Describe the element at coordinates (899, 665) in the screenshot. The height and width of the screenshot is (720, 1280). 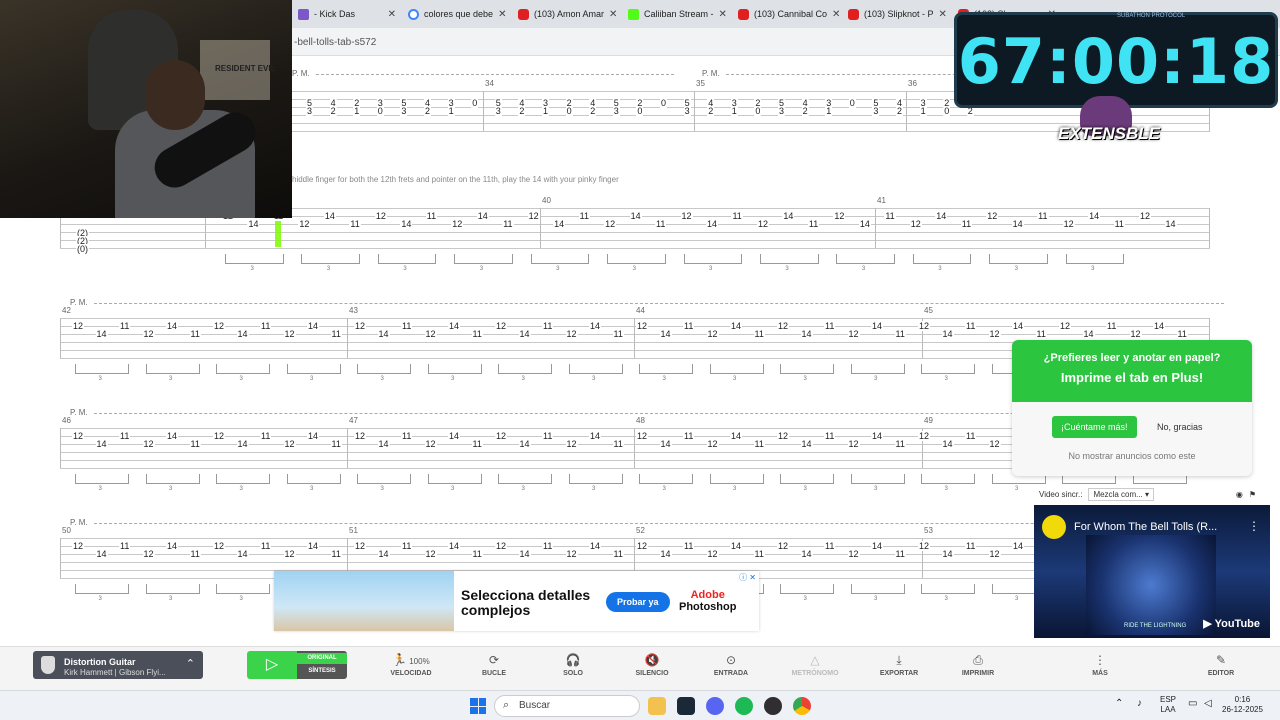
I see `toolbar-download: ⤓ EXPORTAR` at that location.